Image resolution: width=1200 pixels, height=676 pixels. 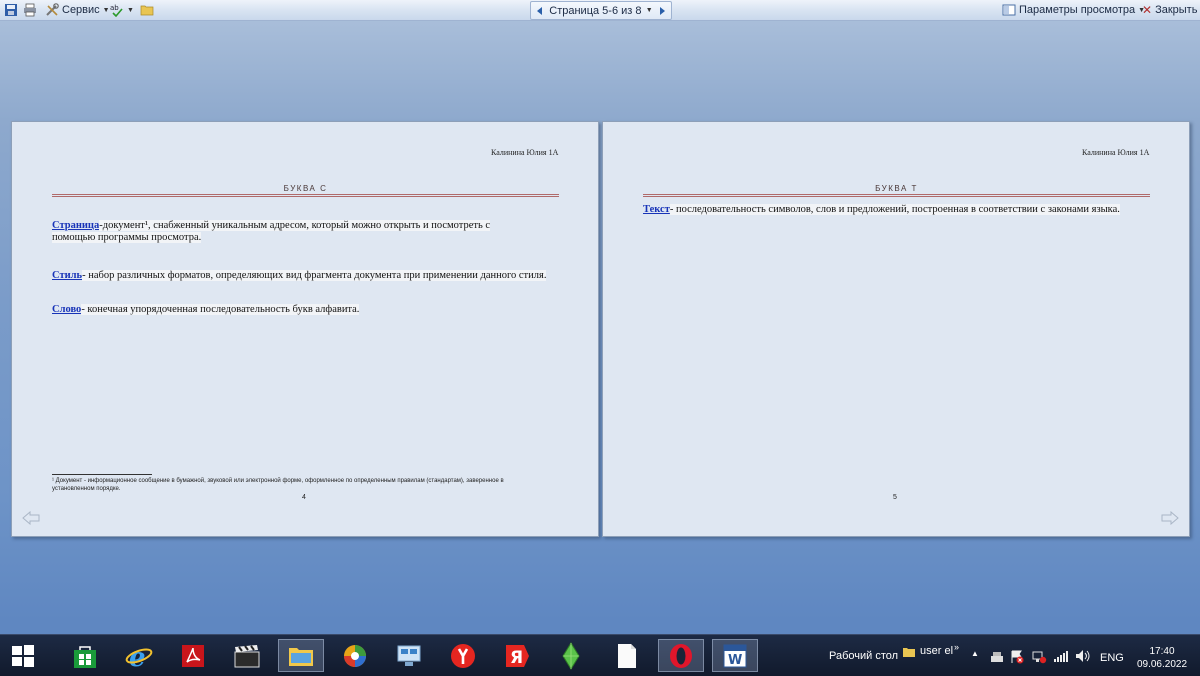 I want to click on plumbob-icon, so click(x=571, y=655).